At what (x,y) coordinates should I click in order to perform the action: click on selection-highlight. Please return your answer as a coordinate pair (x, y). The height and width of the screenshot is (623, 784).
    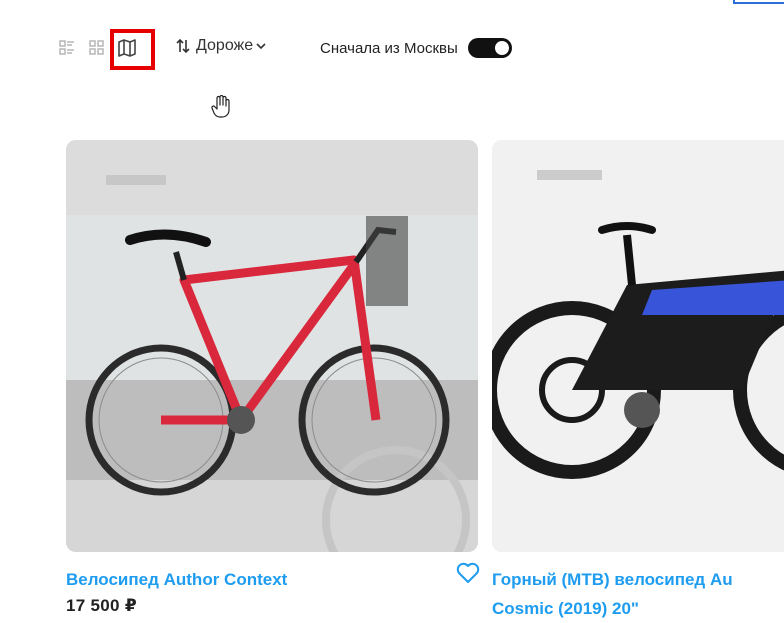
    Looking at the image, I should click on (132, 49).